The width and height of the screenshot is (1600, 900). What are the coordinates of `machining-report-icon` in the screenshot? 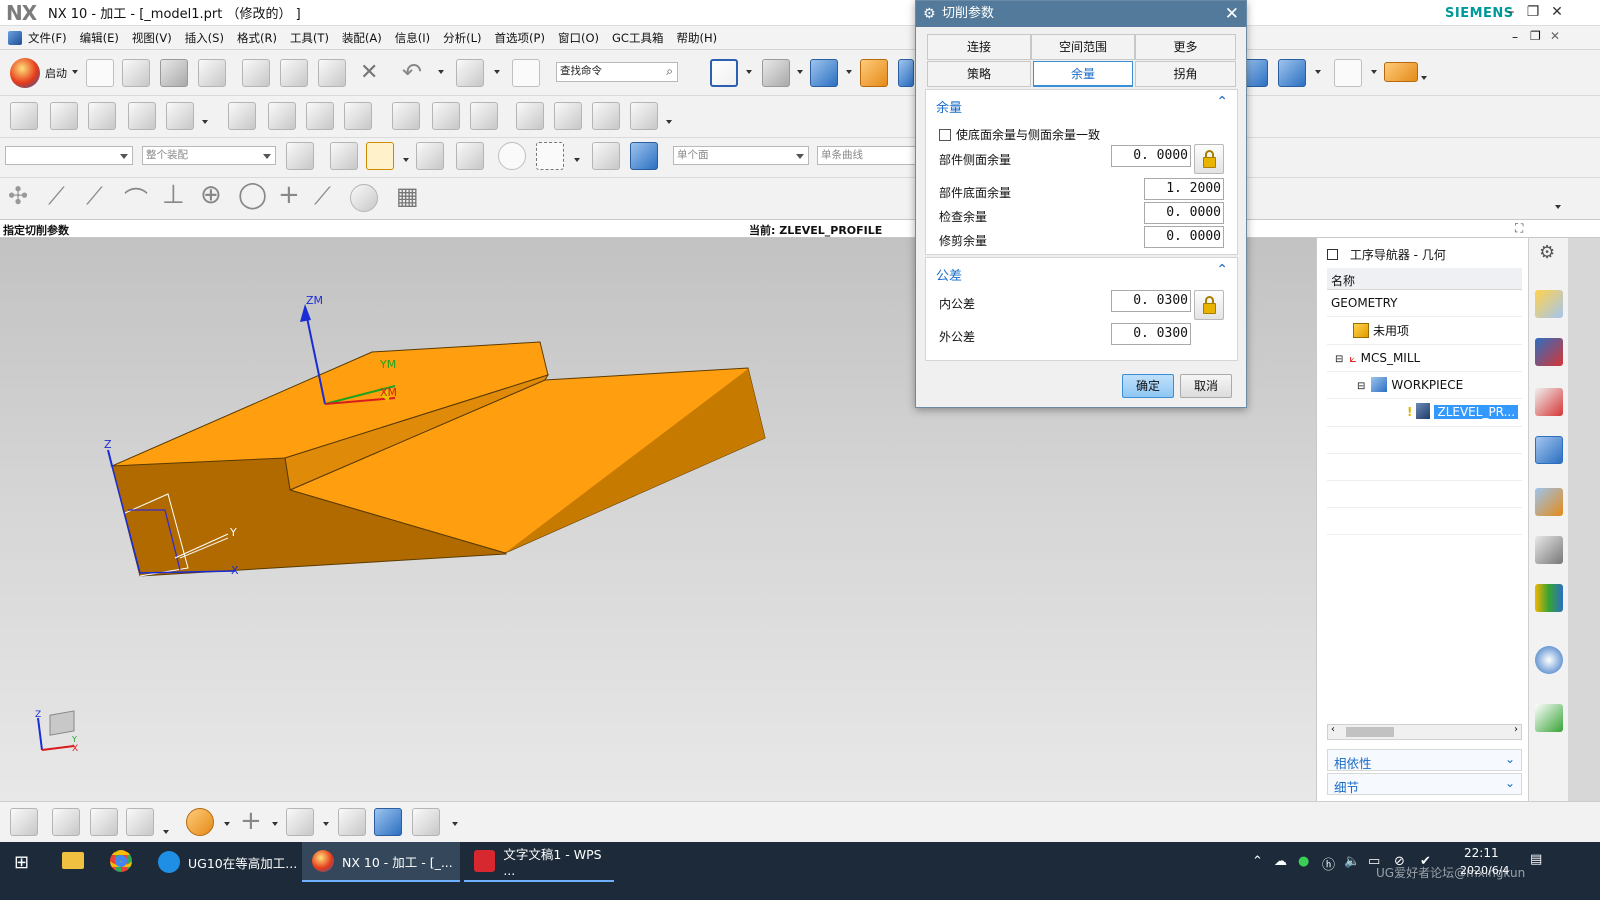 It's located at (644, 116).